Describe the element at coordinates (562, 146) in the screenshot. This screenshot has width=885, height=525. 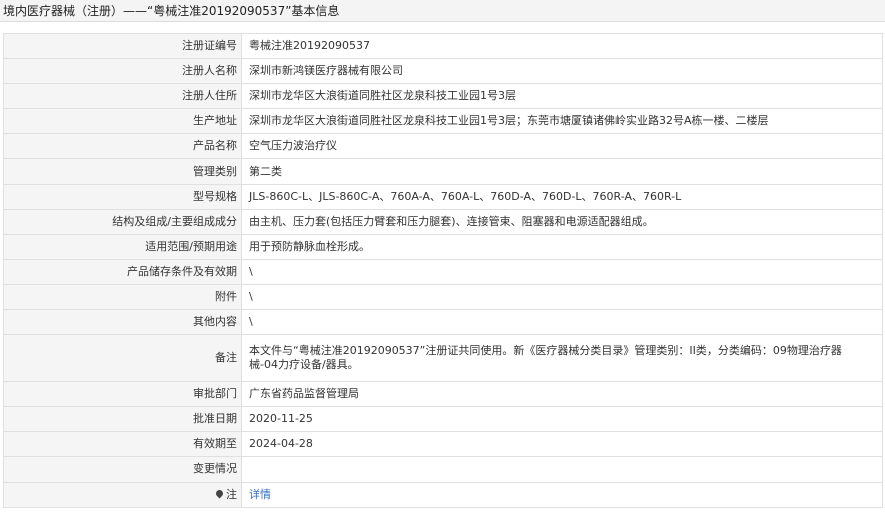
I see `row-value: 空气压力波治疗仪` at that location.